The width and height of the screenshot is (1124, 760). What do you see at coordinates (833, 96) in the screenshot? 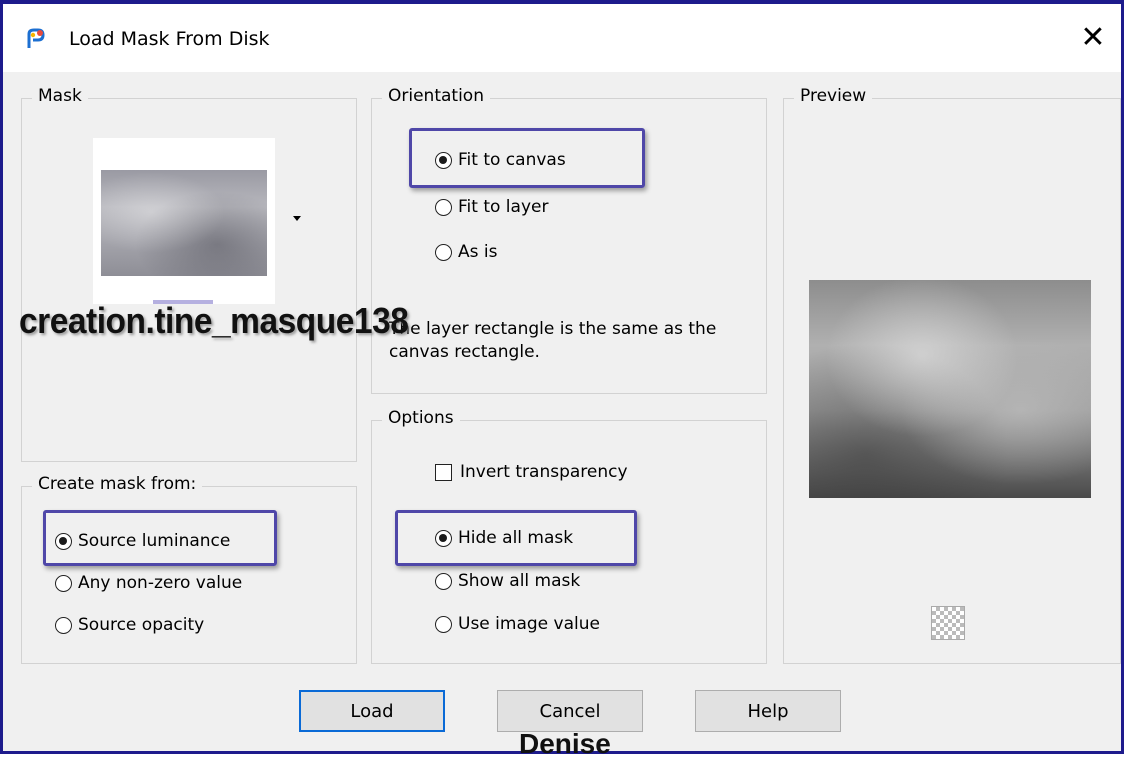
I see `preview-legend: Preview` at bounding box center [833, 96].